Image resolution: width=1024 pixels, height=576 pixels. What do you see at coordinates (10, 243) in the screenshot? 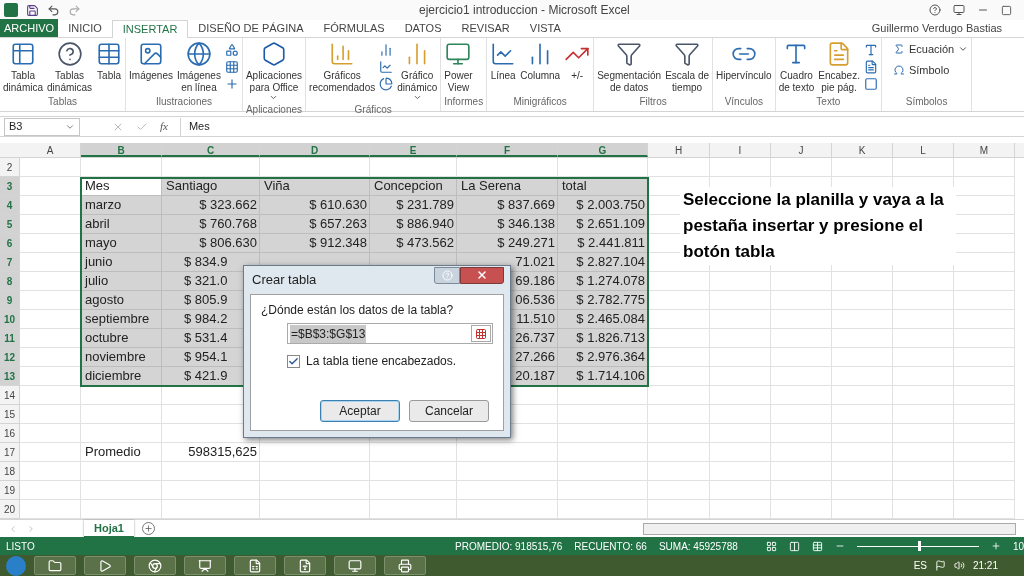
I see `row-header: 6` at bounding box center [10, 243].